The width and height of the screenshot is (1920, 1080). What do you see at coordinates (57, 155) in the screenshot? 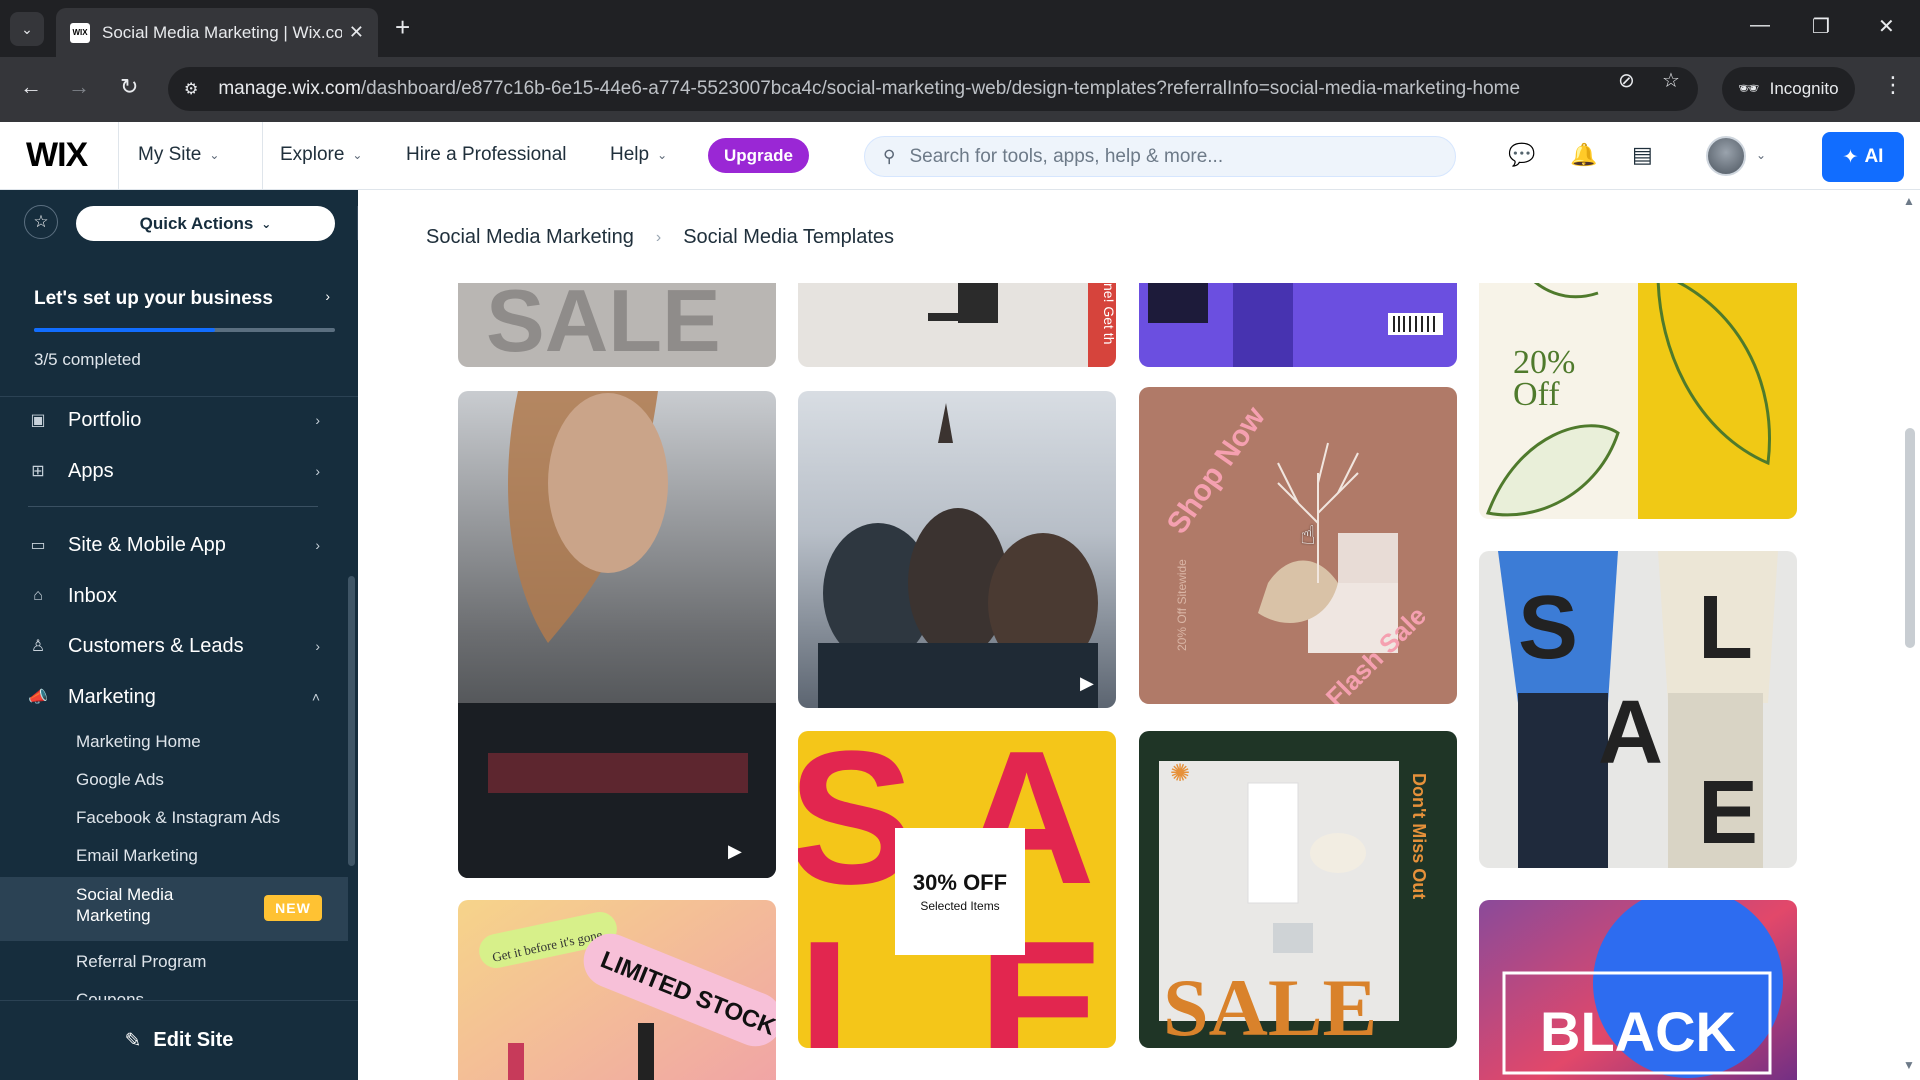
I see `wix-logo: WIX` at bounding box center [57, 155].